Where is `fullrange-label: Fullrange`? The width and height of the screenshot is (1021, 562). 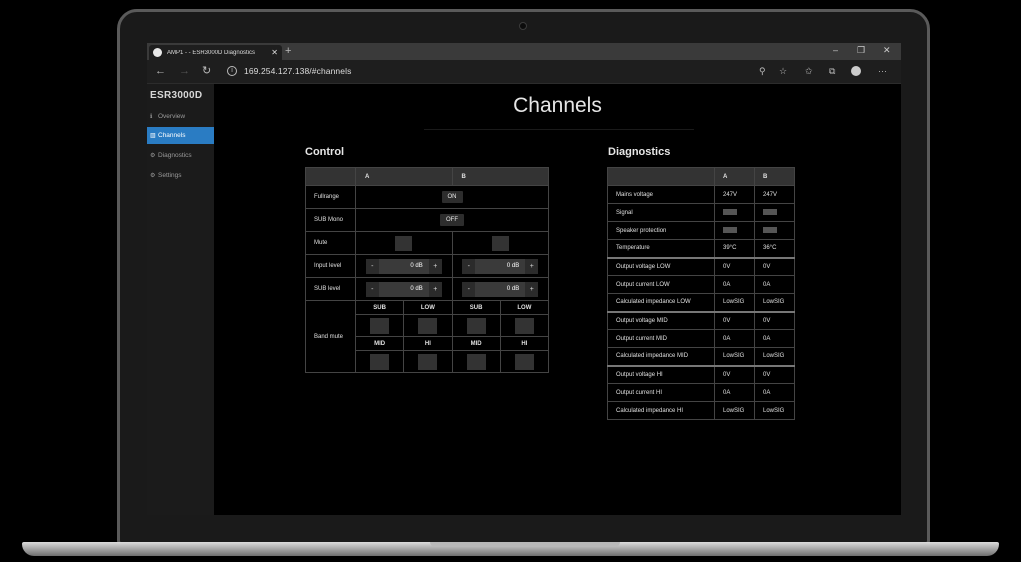
fullrange-label: Fullrange is located at coordinates (330, 197).